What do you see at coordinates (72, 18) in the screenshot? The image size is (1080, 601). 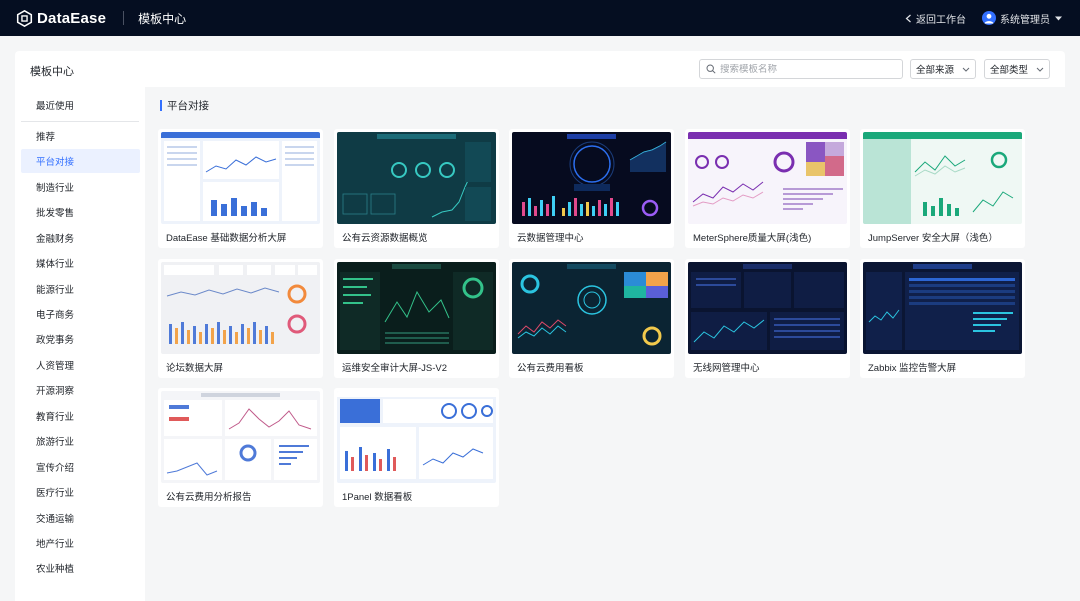 I see `logo-text: DataEase` at bounding box center [72, 18].